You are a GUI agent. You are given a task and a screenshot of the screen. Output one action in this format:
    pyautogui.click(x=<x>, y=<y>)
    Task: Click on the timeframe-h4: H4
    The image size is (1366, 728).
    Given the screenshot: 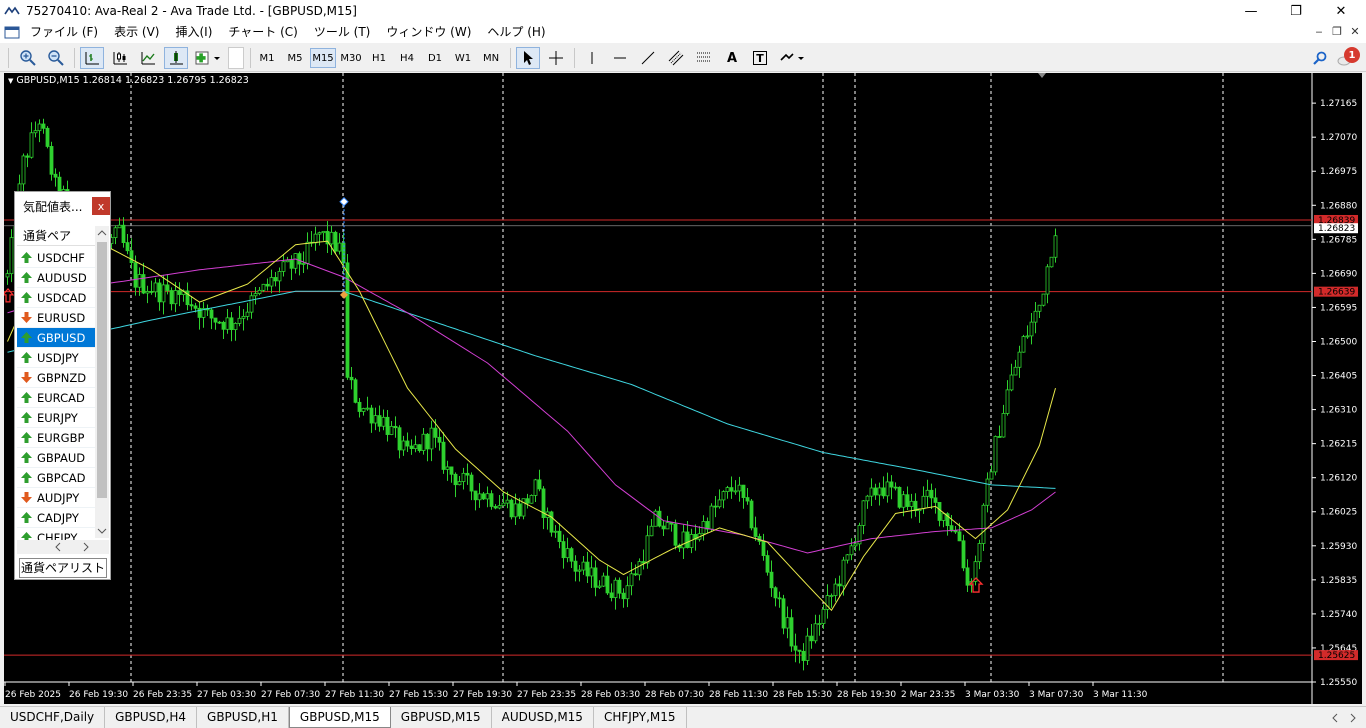 What is the action you would take?
    pyautogui.click(x=407, y=58)
    